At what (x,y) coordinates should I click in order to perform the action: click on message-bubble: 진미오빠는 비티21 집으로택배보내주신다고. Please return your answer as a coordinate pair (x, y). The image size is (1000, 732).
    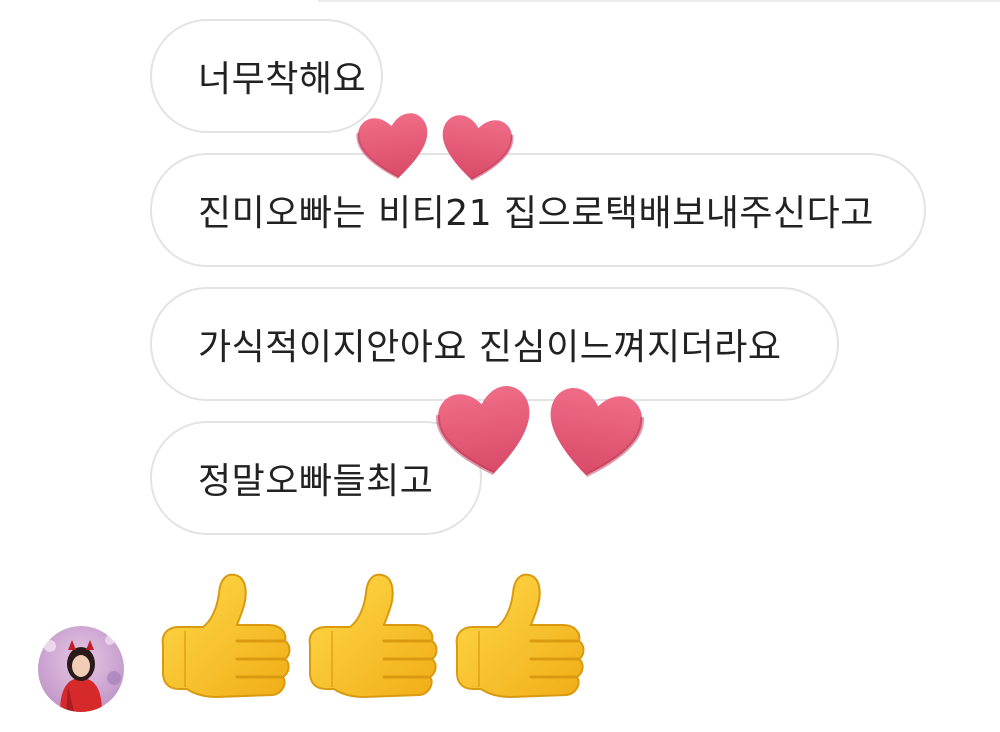
    Looking at the image, I should click on (538, 210).